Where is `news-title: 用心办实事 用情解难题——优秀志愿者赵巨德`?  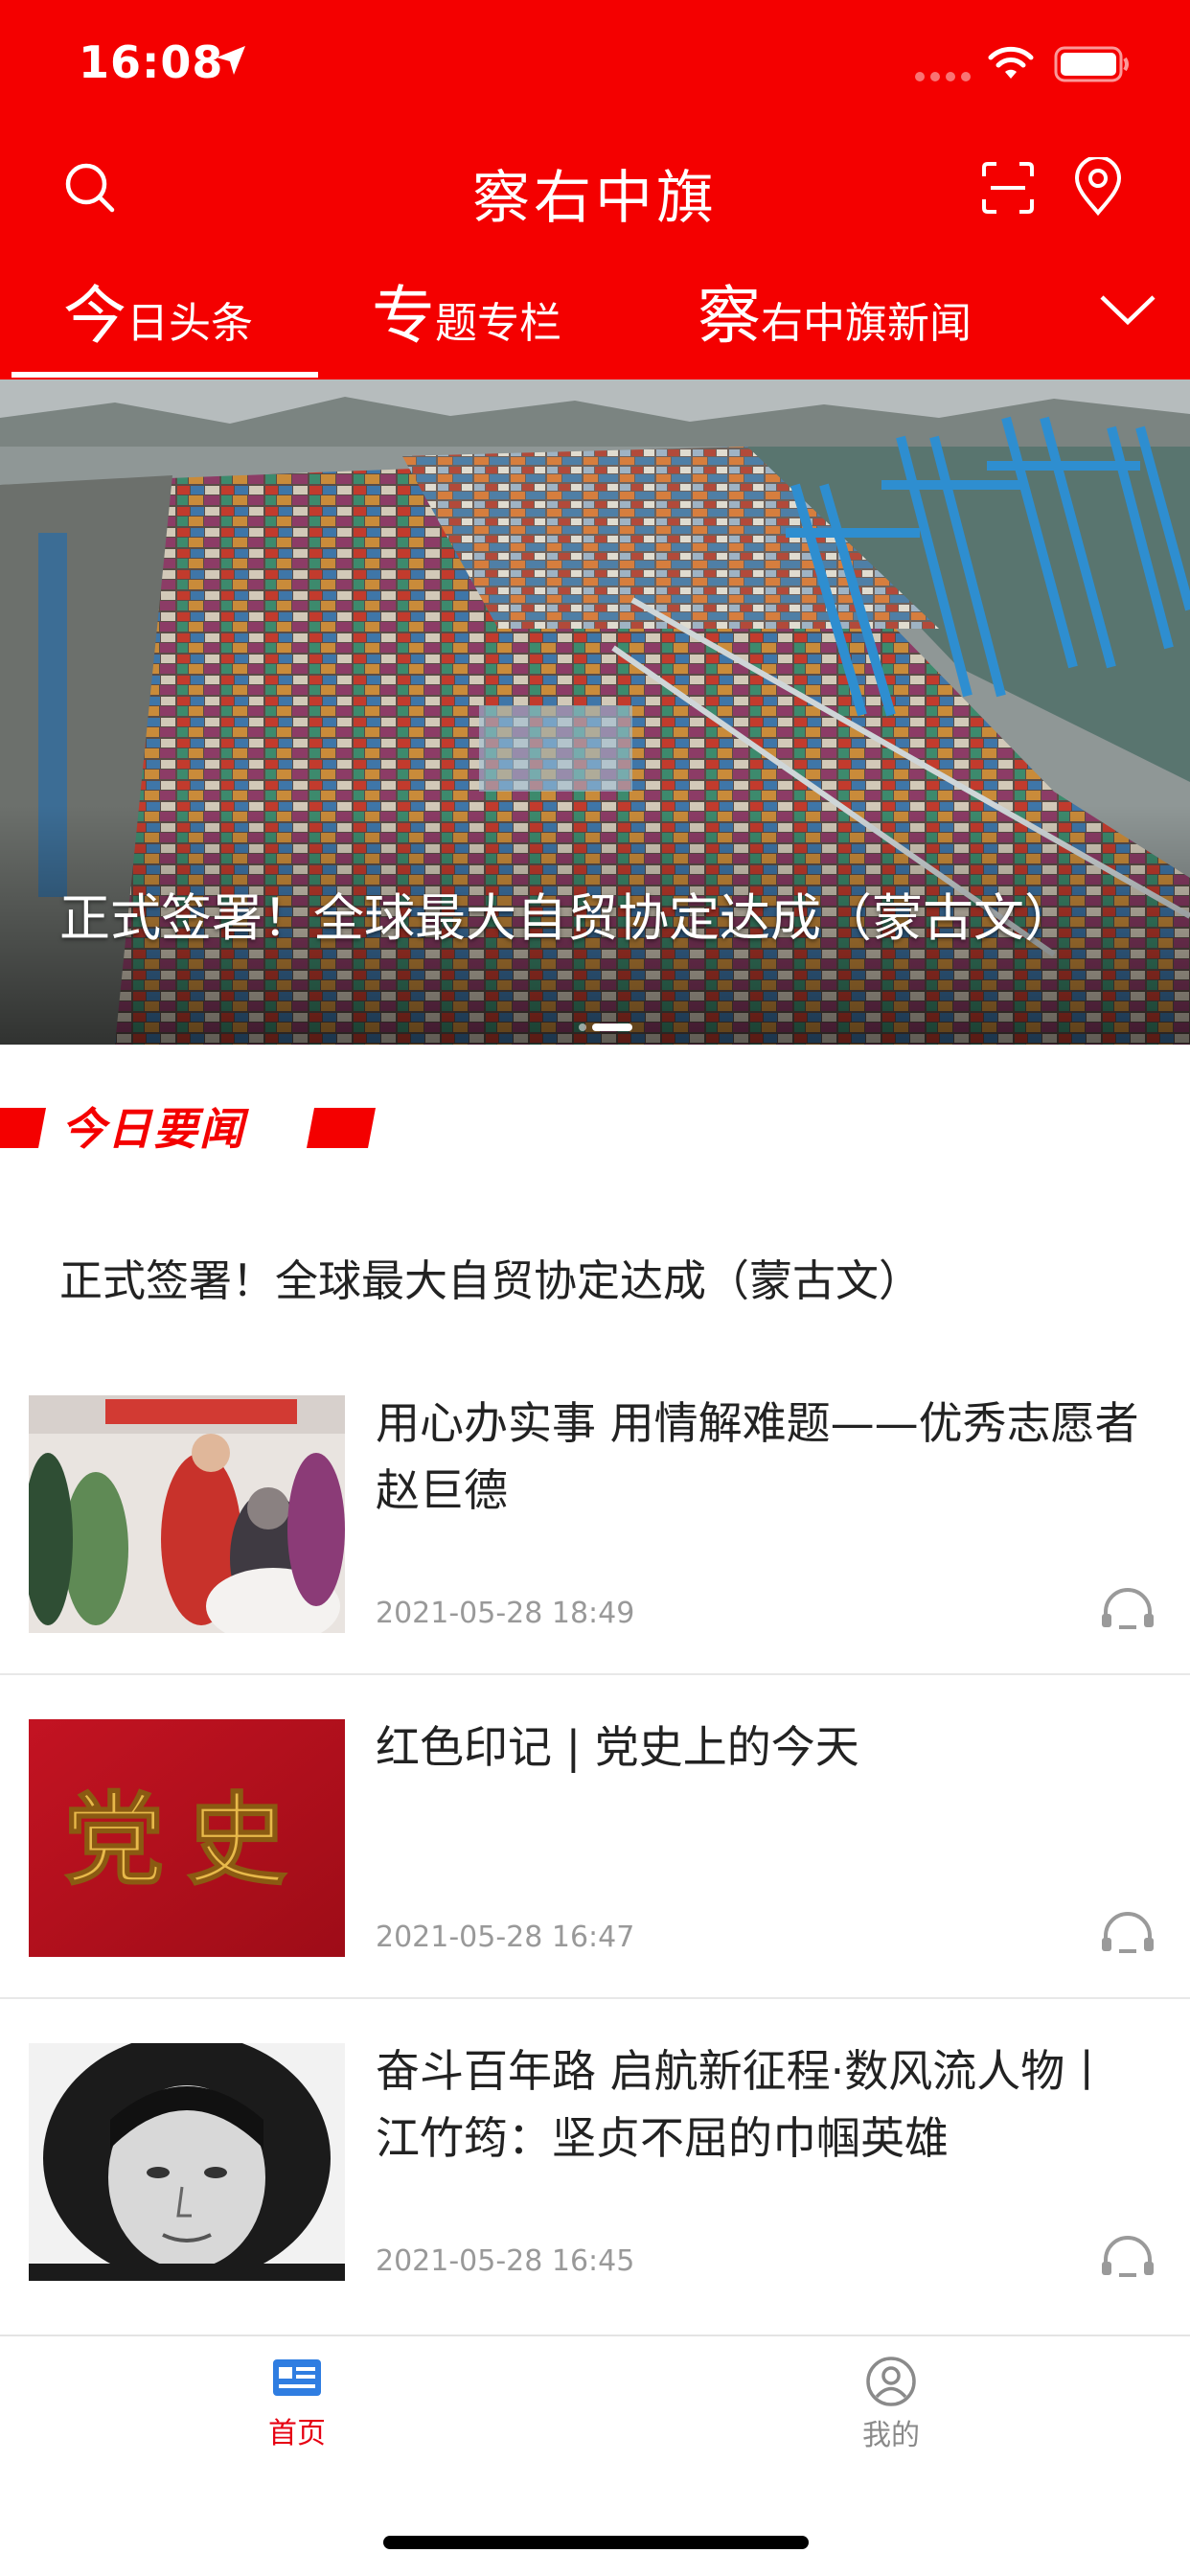 news-title: 用心办实事 用情解难题——优秀志愿者赵巨德 is located at coordinates (758, 1456).